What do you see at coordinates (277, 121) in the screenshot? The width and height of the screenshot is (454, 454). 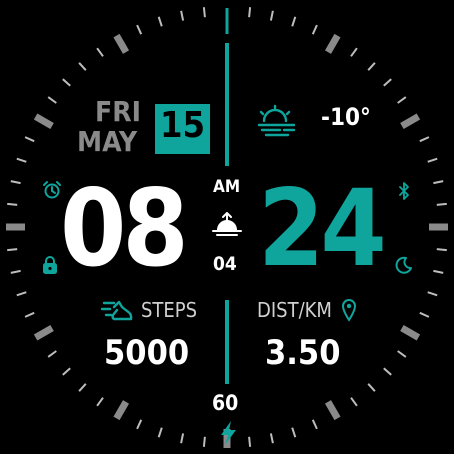 I see `weather-fog-icon` at bounding box center [277, 121].